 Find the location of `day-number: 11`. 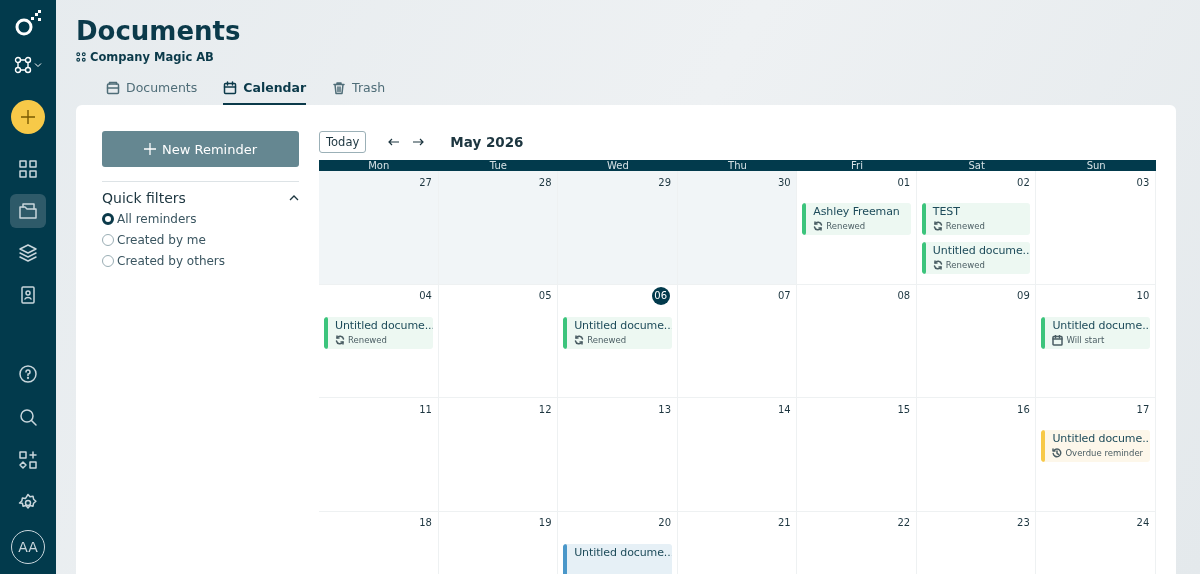

day-number: 11 is located at coordinates (425, 409).